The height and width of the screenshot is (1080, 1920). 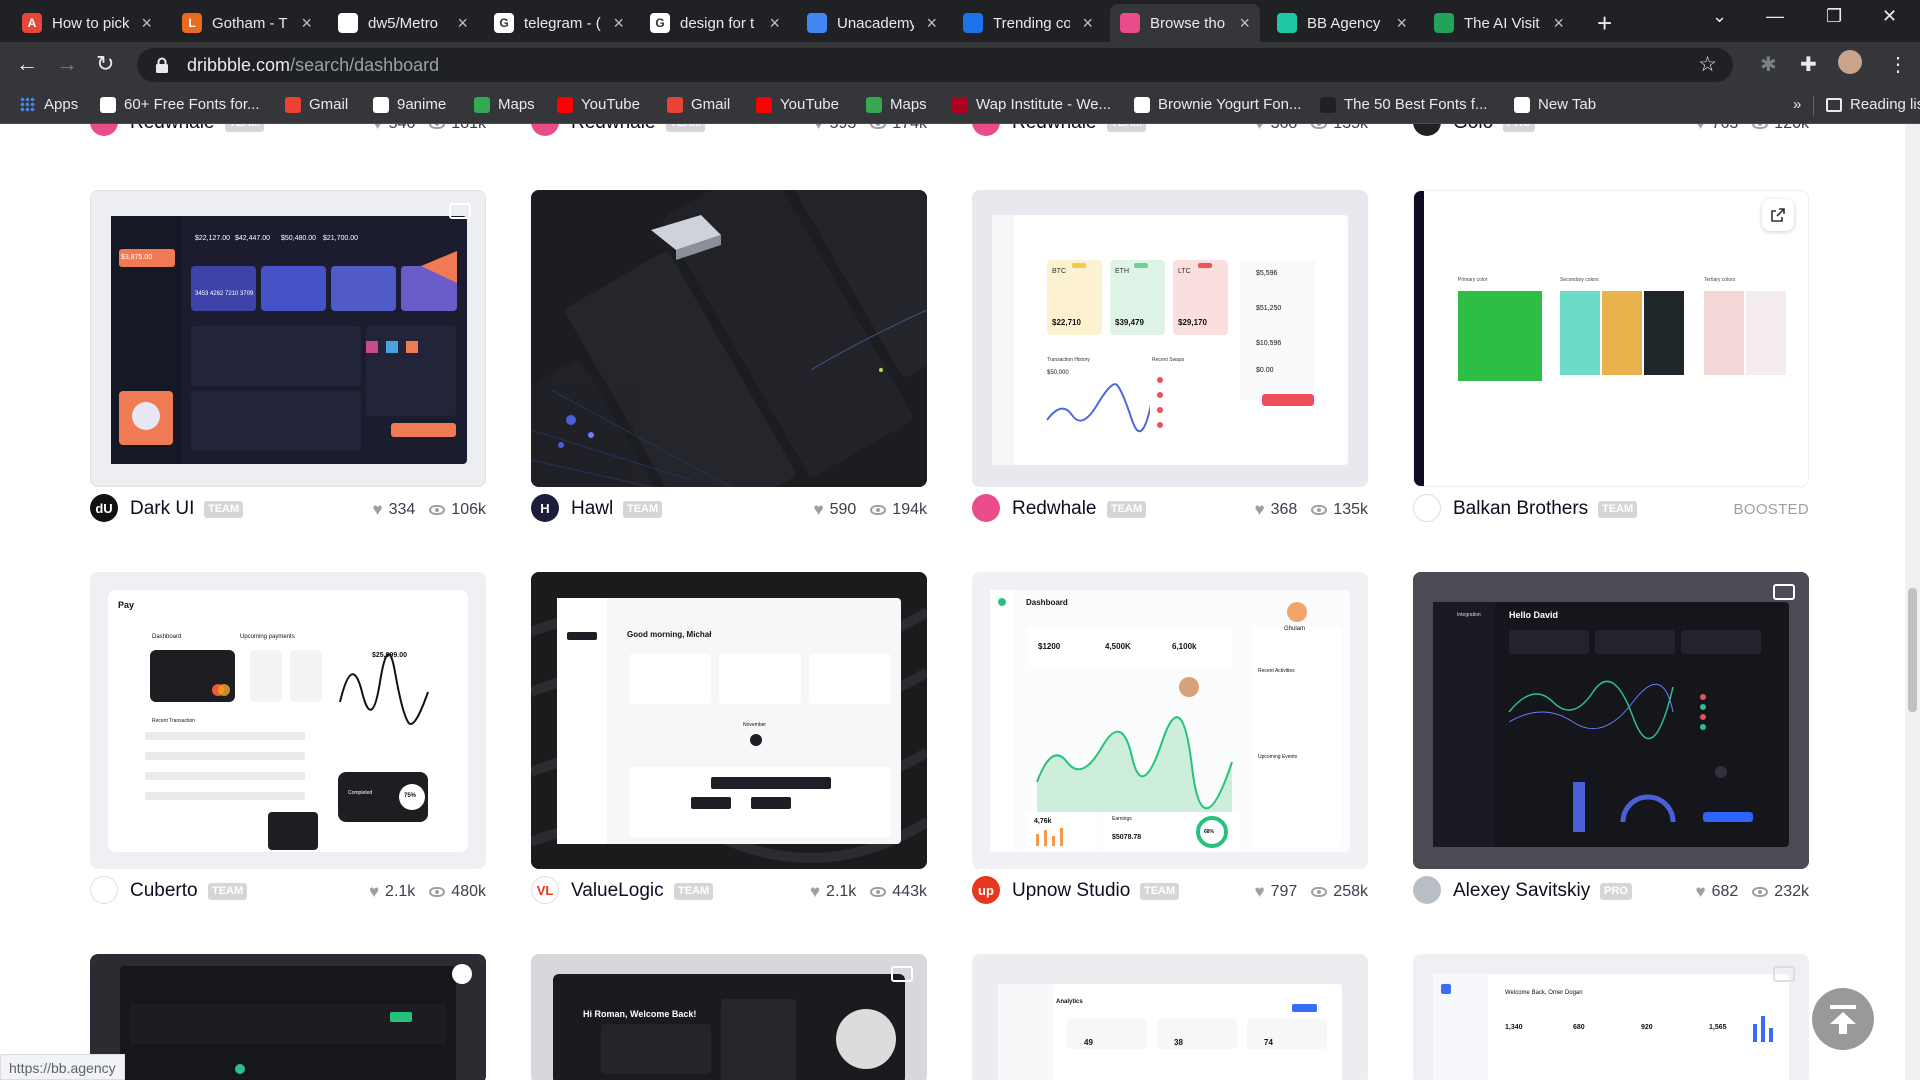 I want to click on browser-tab: The AI Visit ×, so click(x=1499, y=23).